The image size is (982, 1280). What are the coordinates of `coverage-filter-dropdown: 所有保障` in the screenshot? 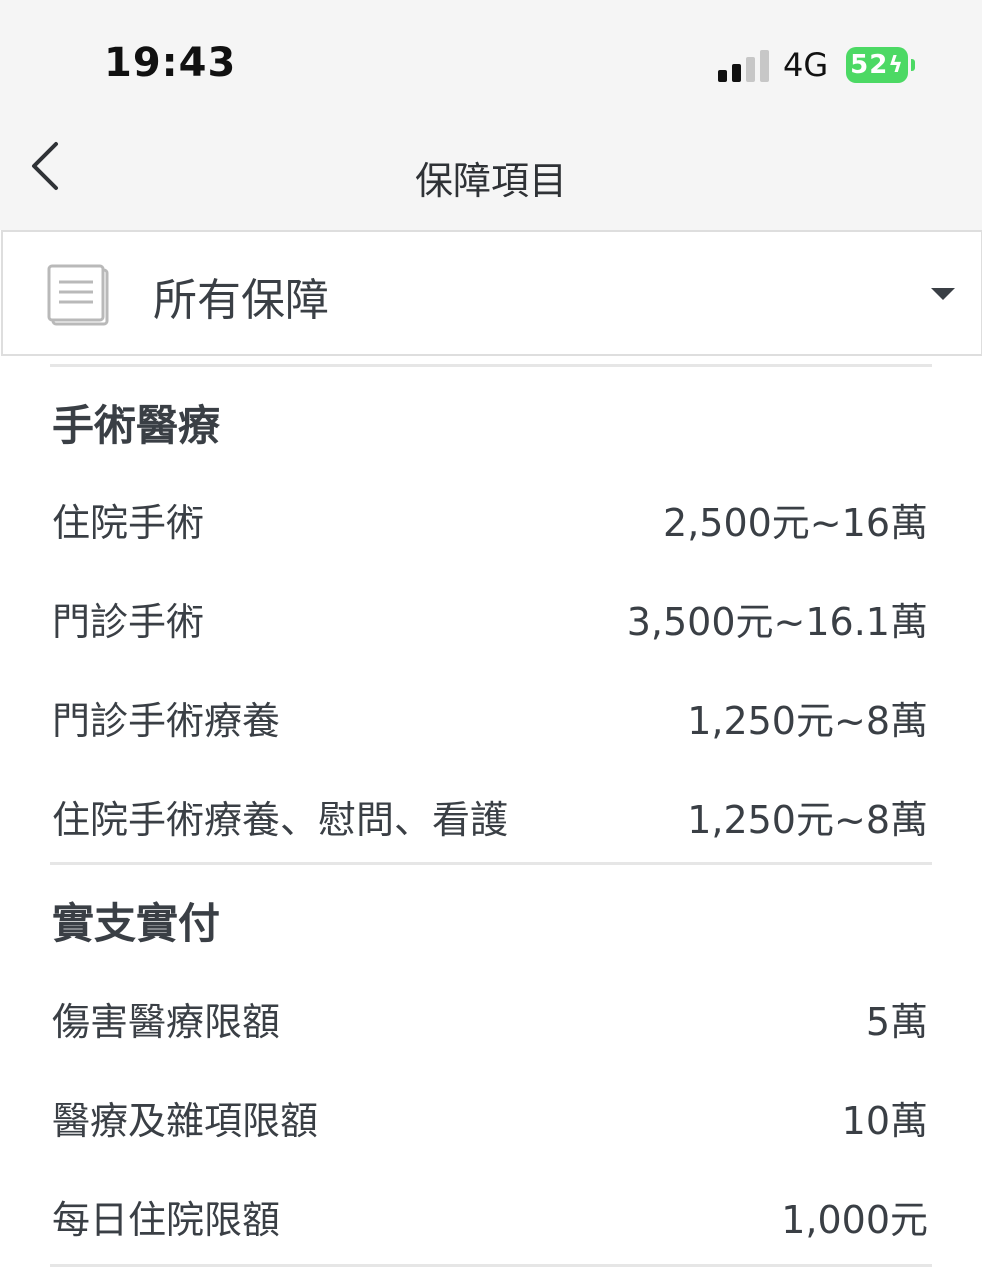 It's located at (491, 293).